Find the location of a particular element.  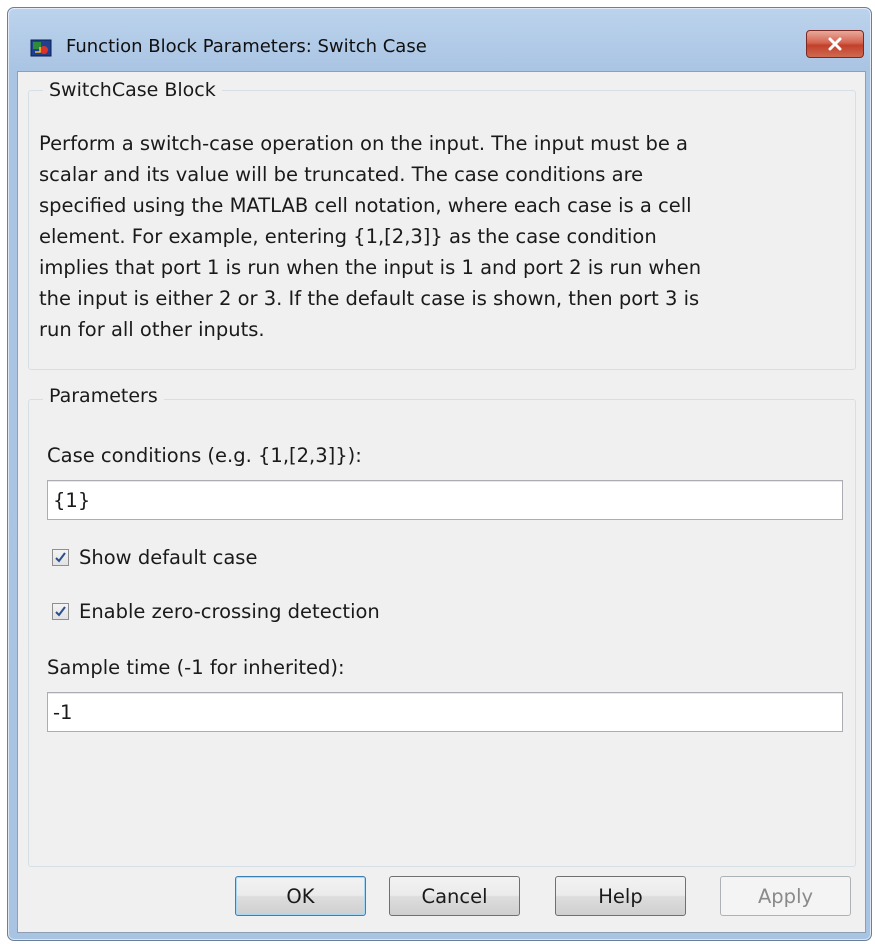

ok-button: OK is located at coordinates (300, 896).